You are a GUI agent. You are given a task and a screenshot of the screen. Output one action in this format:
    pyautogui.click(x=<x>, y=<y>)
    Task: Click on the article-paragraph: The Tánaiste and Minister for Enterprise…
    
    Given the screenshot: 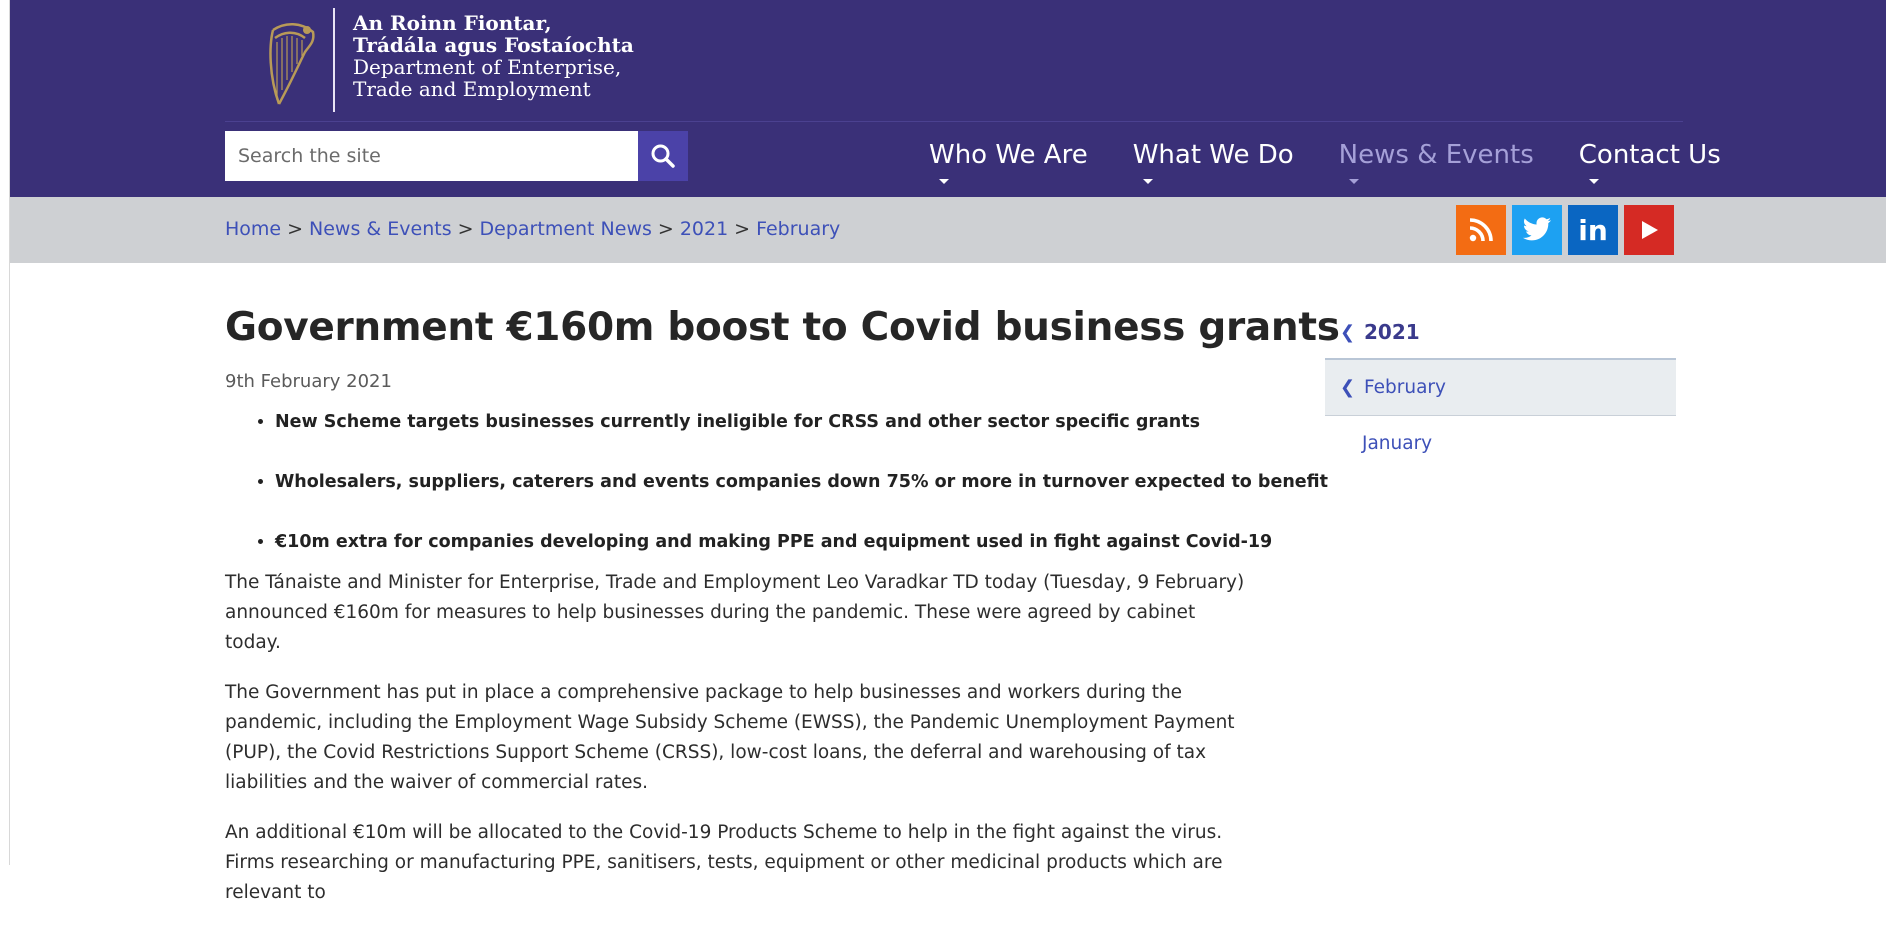 What is the action you would take?
    pyautogui.click(x=735, y=612)
    